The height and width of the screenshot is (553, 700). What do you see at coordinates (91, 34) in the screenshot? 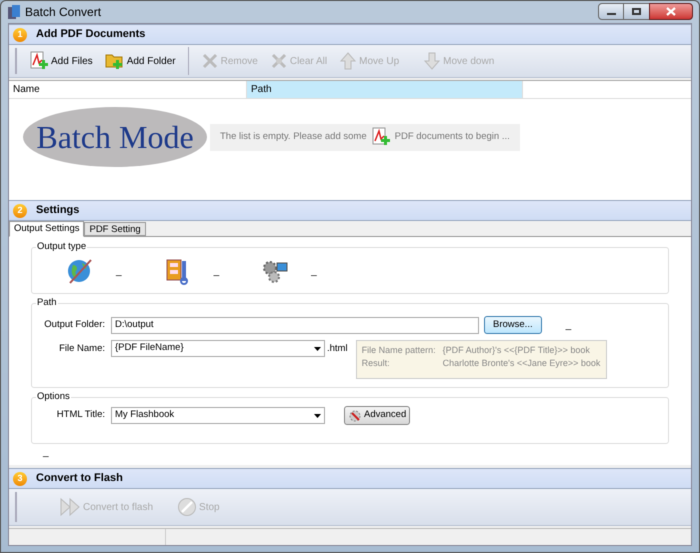
I see `section-title: Add PDF Documents` at bounding box center [91, 34].